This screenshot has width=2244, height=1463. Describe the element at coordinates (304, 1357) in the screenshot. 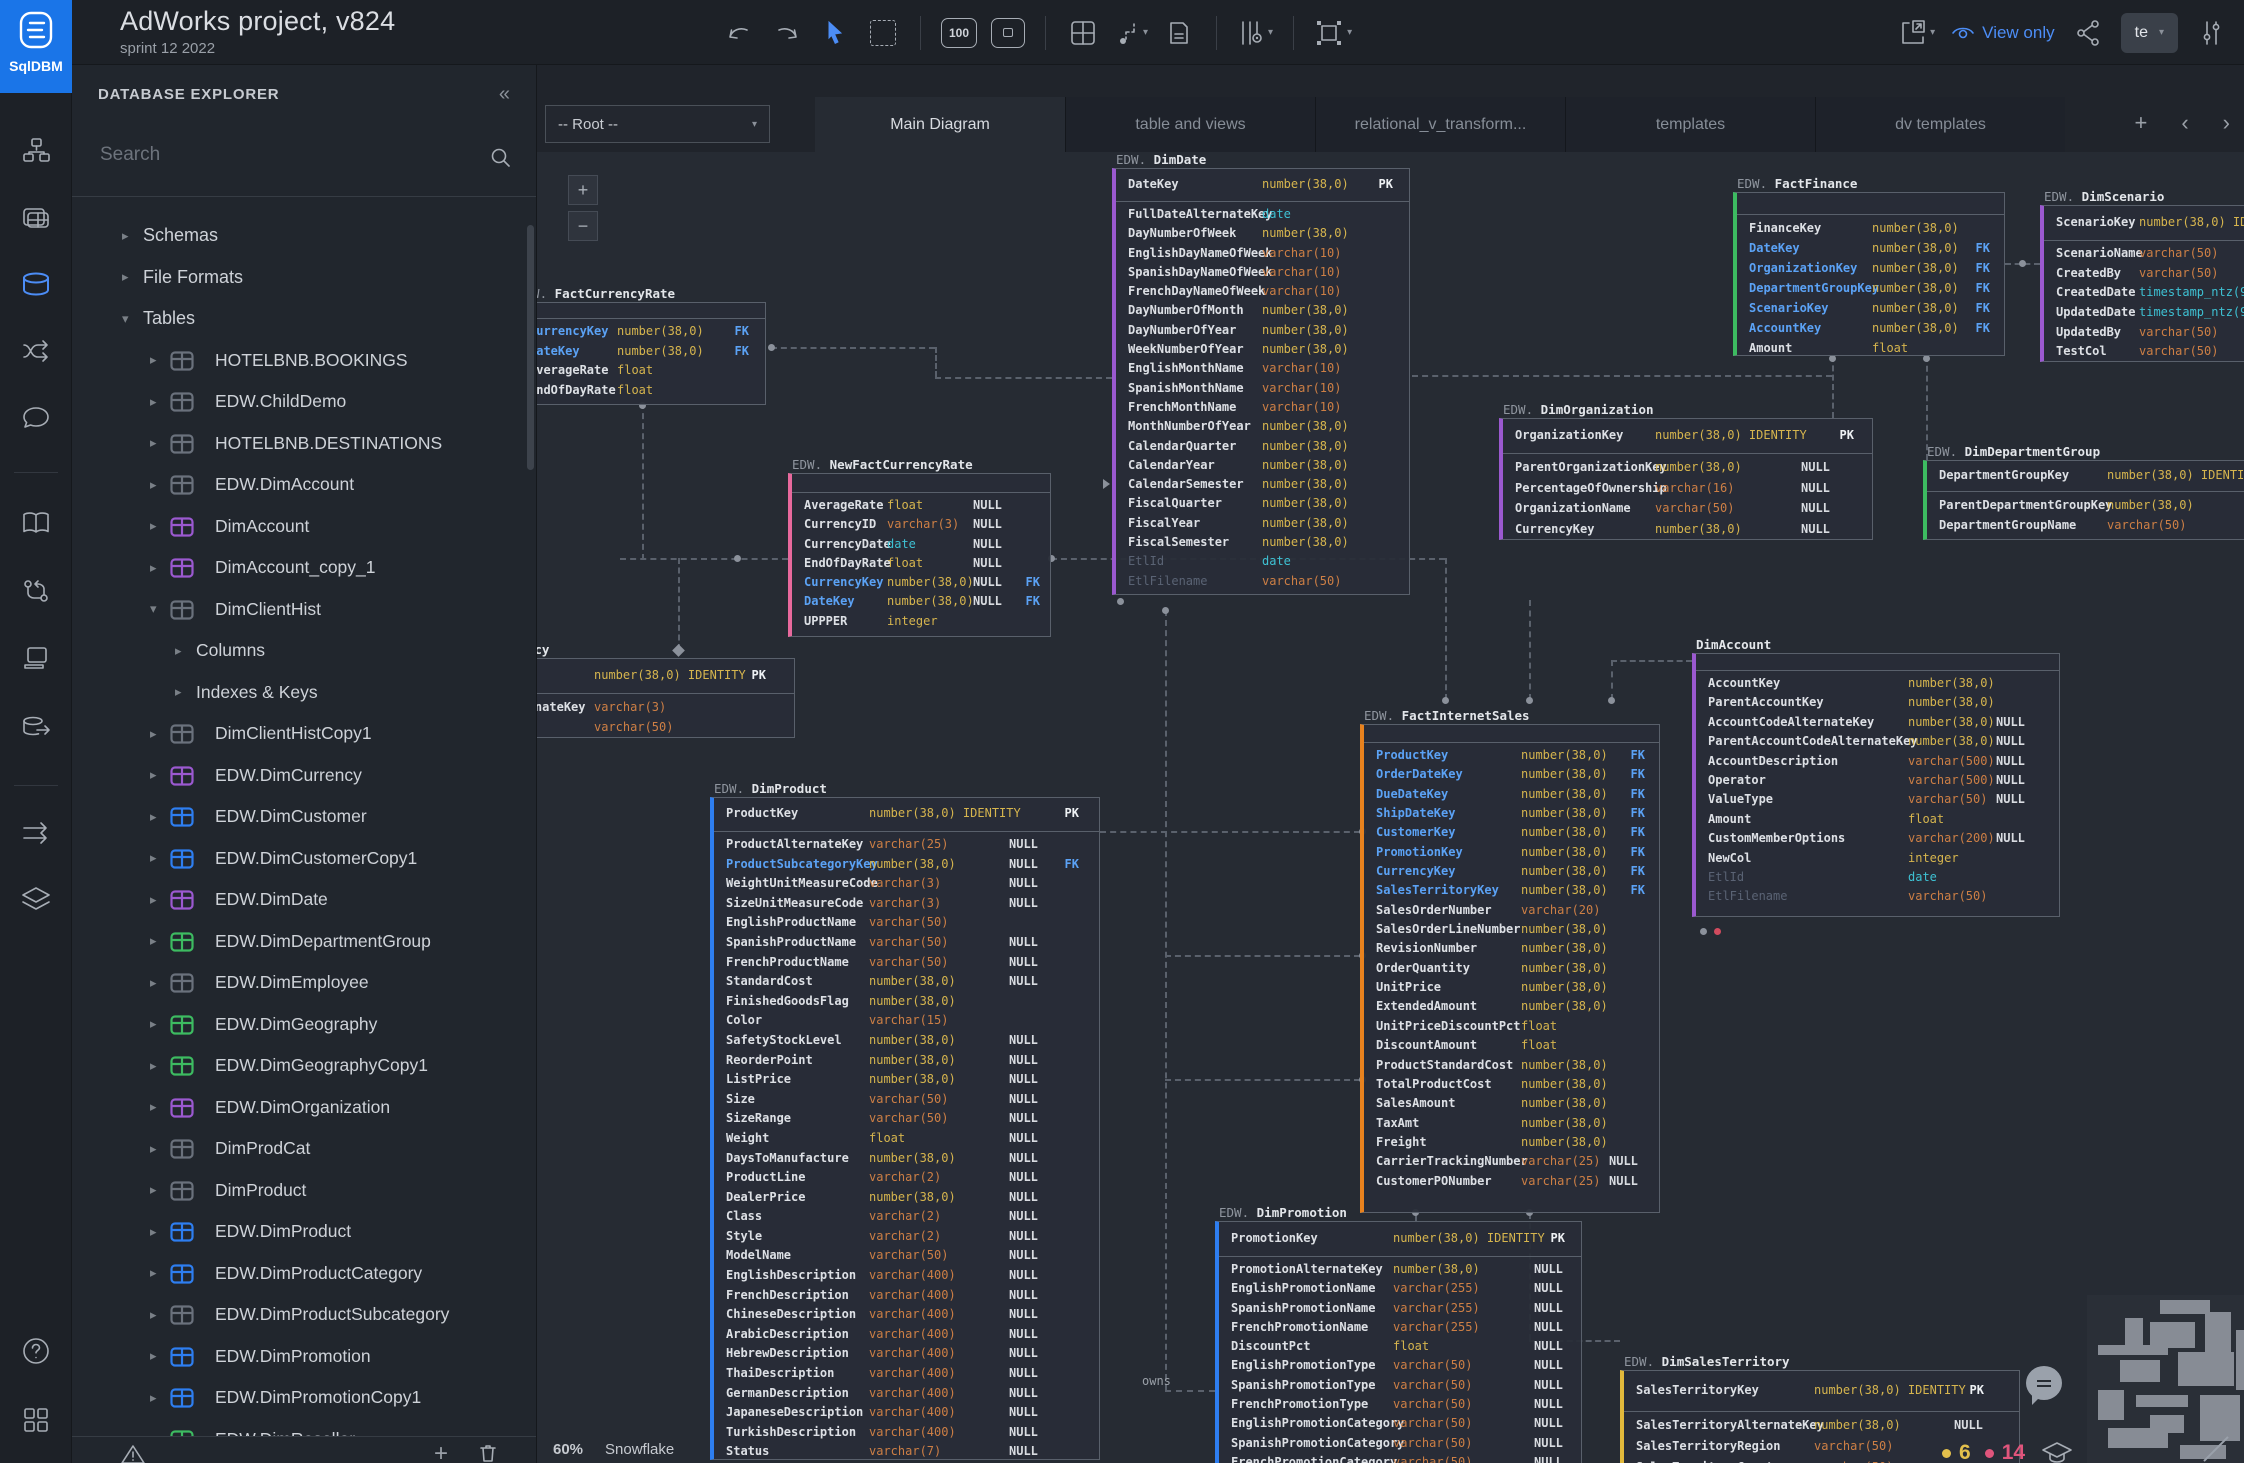

I see `sidebar-item-edw-dimpromotion: ▸ EDW.DimPromotion` at that location.